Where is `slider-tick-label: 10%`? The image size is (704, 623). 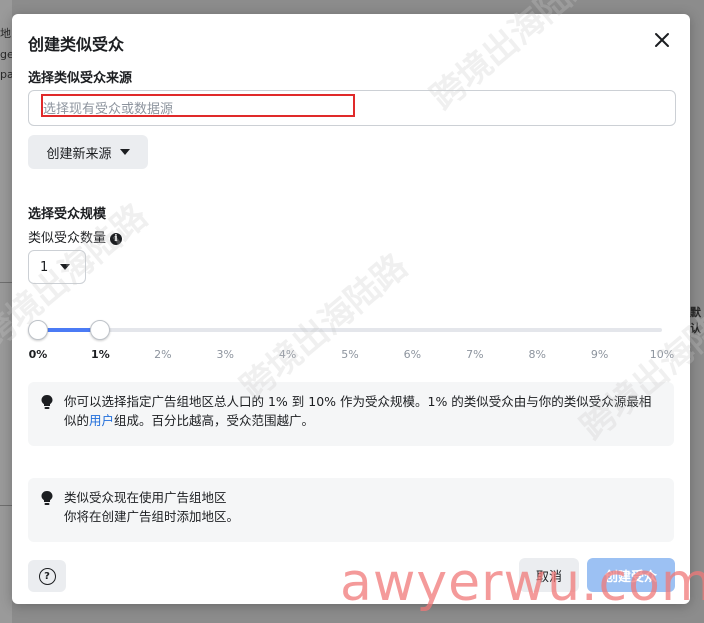 slider-tick-label: 10% is located at coordinates (662, 354).